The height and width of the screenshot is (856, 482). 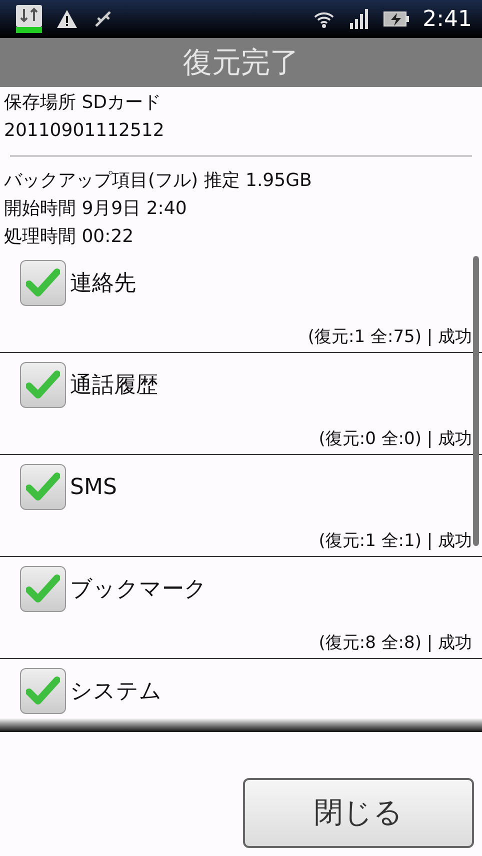 What do you see at coordinates (395, 439) in the screenshot?
I see `result-text: (復元:0 全:0) | 成功` at bounding box center [395, 439].